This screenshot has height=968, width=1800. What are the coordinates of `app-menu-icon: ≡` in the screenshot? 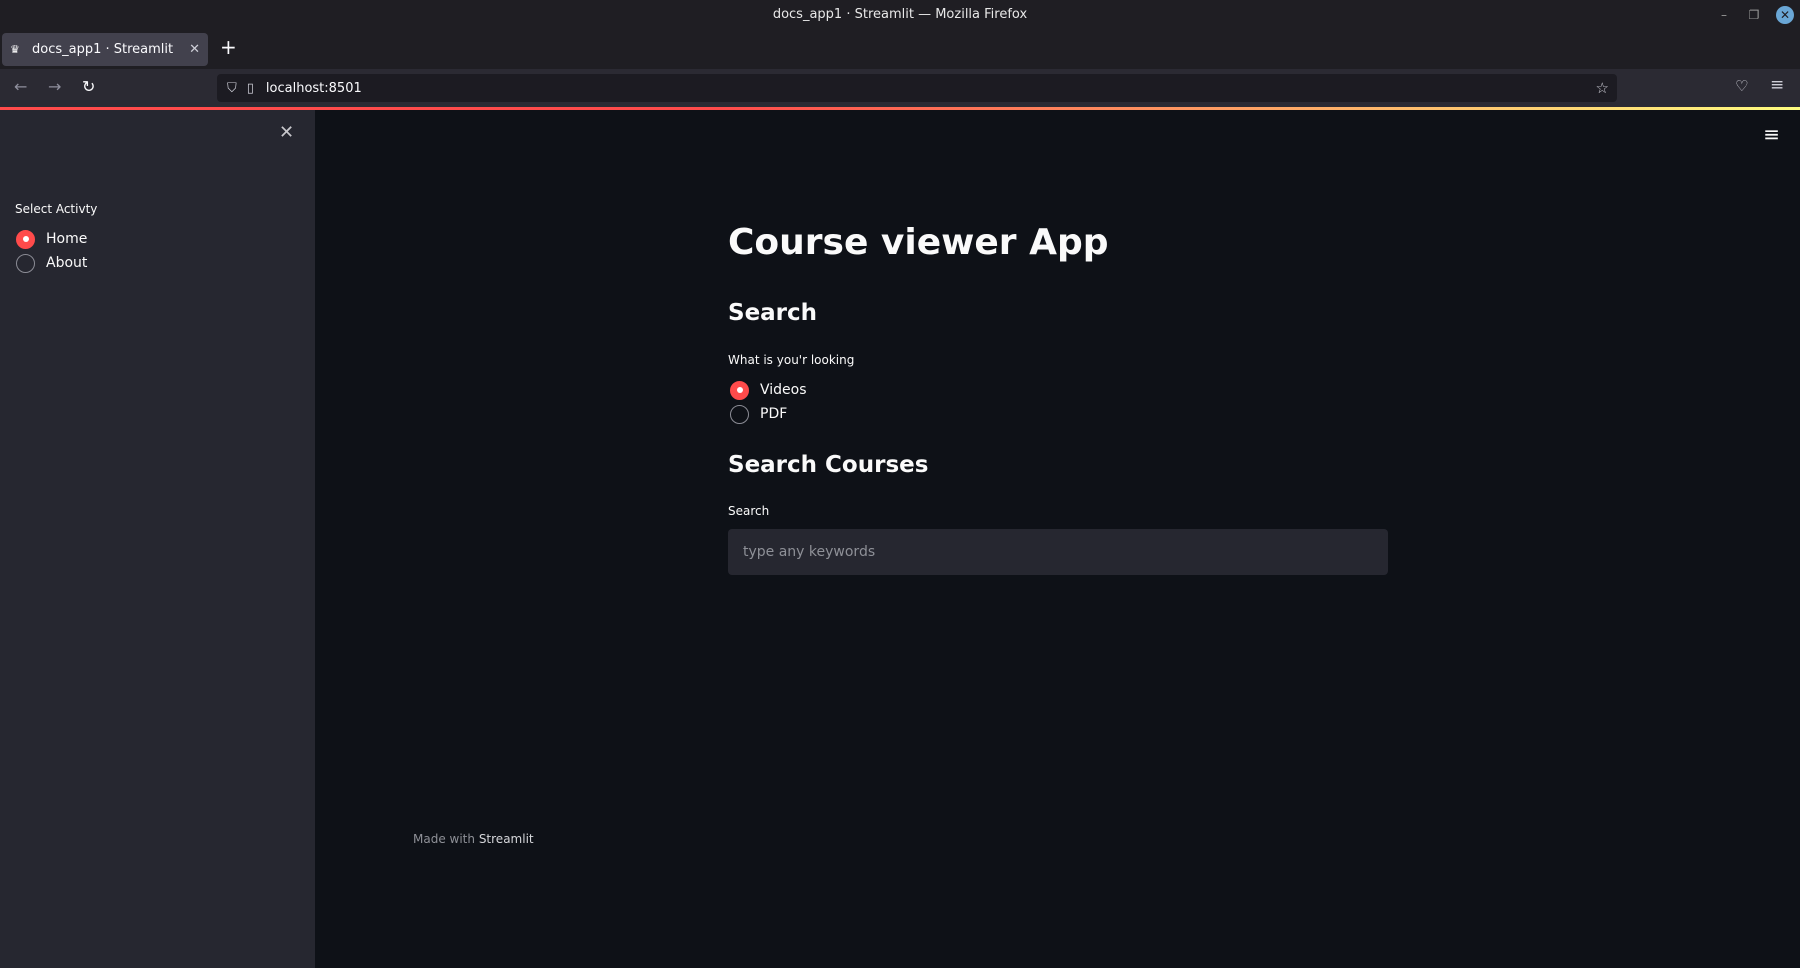 It's located at (1771, 134).